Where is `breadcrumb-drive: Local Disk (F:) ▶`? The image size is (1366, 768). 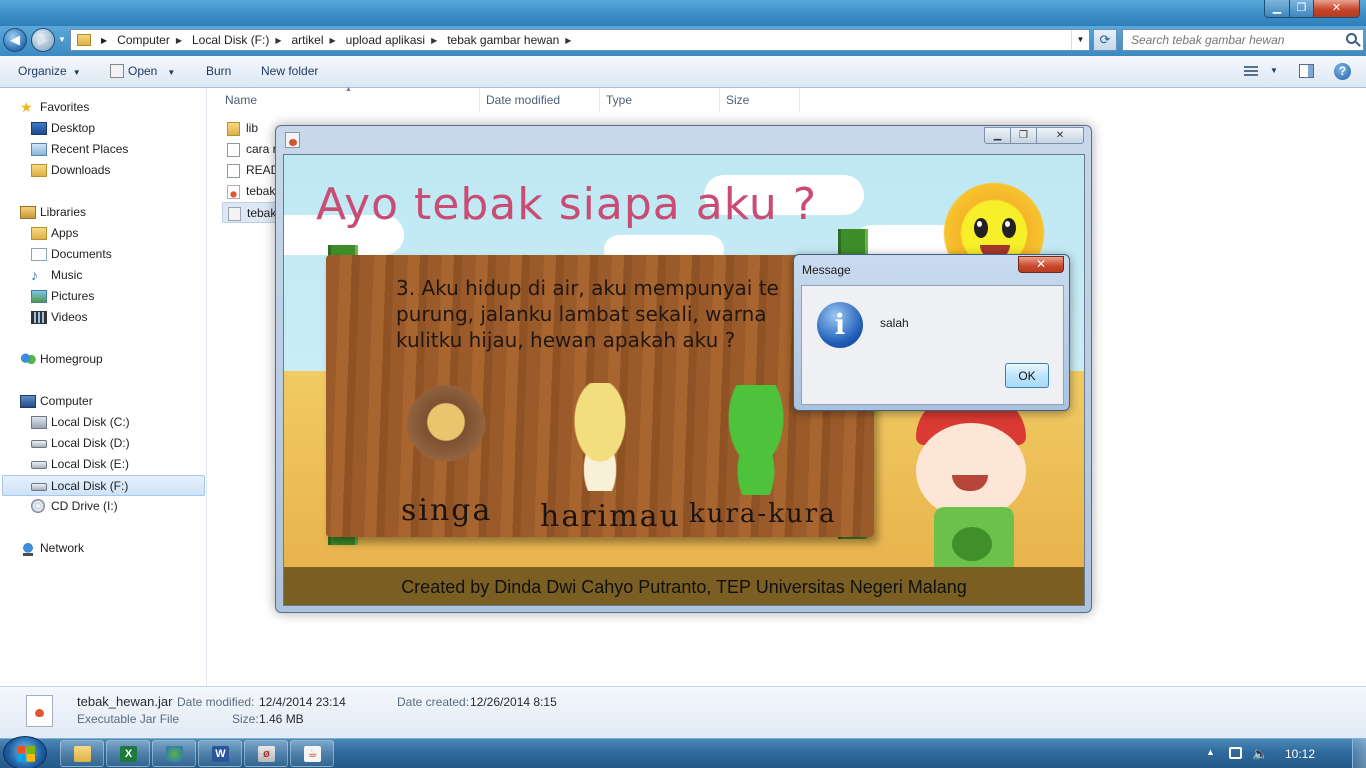 breadcrumb-drive: Local Disk (F:) ▶ is located at coordinates (236, 40).